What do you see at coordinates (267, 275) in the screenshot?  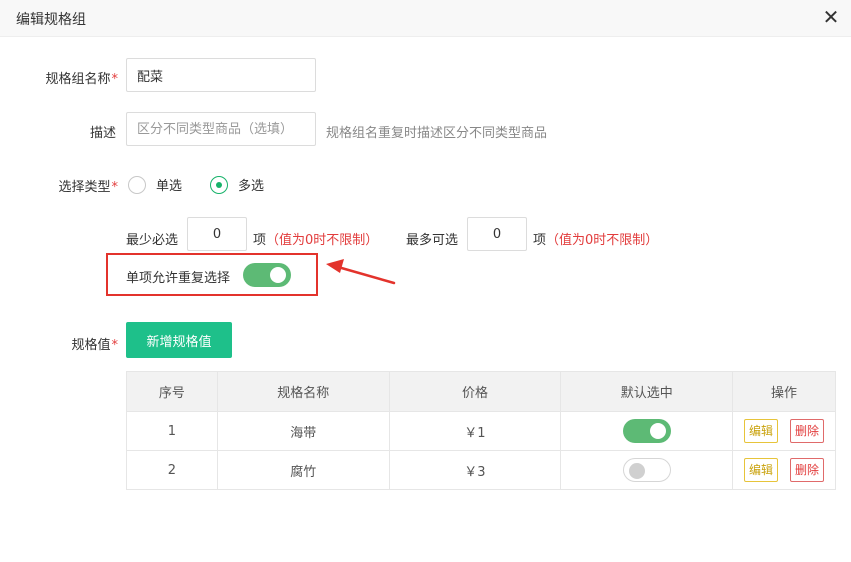 I see `repeat-switch` at bounding box center [267, 275].